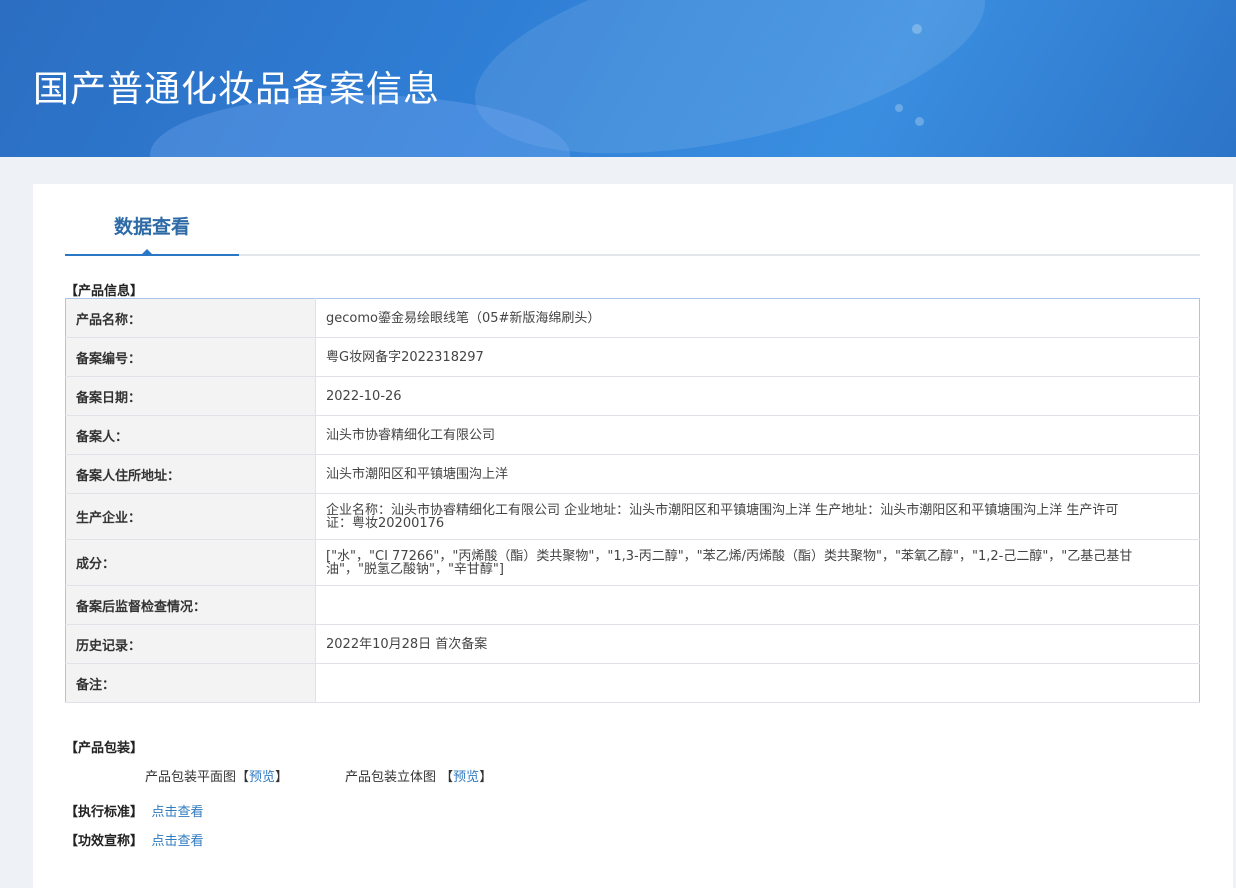 The height and width of the screenshot is (888, 1236). I want to click on efficacy-title: 【功效宣称】 点击查看, so click(134, 839).